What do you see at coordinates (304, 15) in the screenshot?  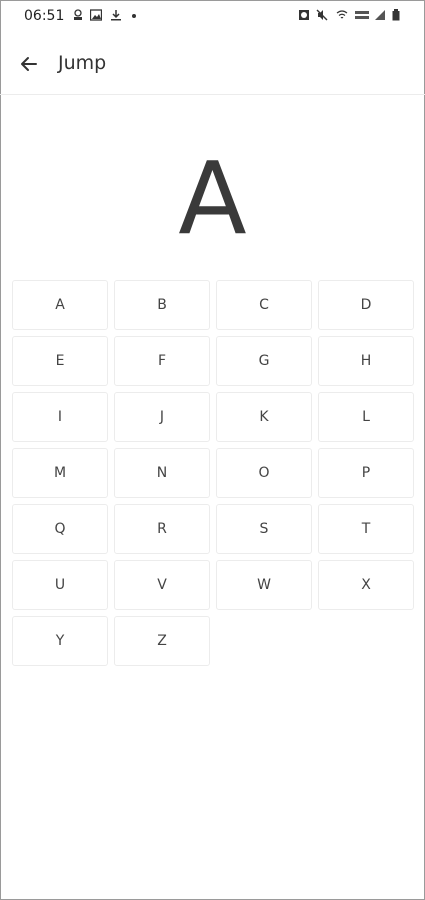 I see `alarm-icon` at bounding box center [304, 15].